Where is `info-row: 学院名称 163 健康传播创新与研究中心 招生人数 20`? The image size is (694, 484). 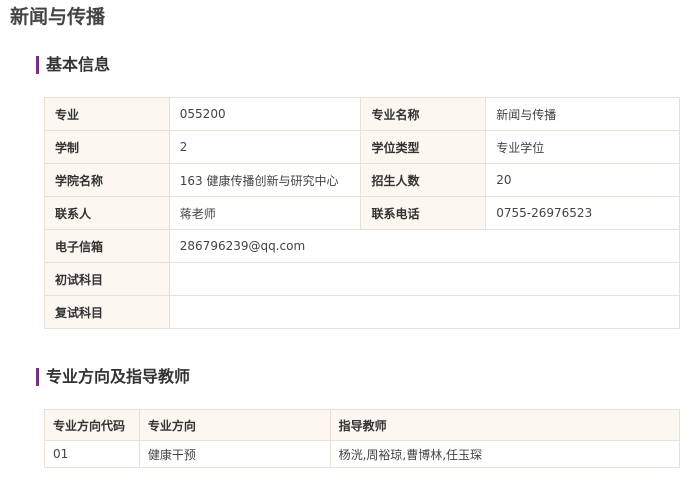
info-row: 学院名称 163 健康传播创新与研究中心 招生人数 20 is located at coordinates (362, 180).